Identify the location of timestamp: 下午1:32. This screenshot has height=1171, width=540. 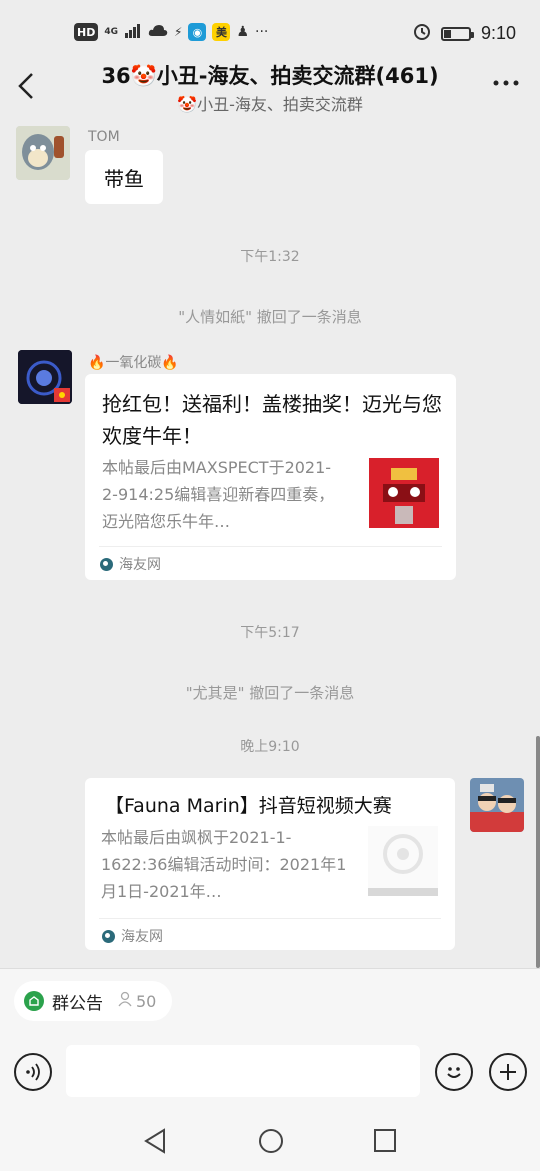
(270, 257).